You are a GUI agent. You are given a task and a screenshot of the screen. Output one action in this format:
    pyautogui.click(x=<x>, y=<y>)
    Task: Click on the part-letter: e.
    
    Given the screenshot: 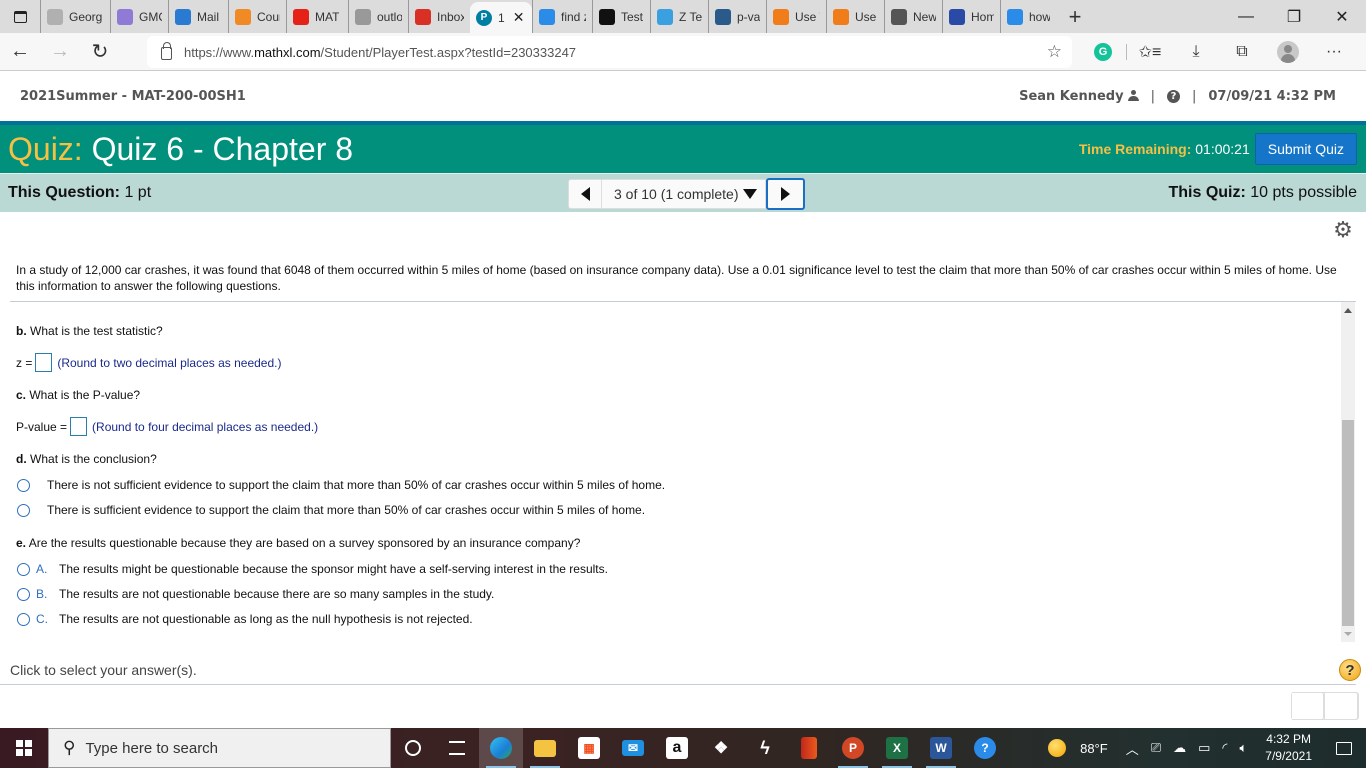 What is the action you would take?
    pyautogui.click(x=21, y=543)
    